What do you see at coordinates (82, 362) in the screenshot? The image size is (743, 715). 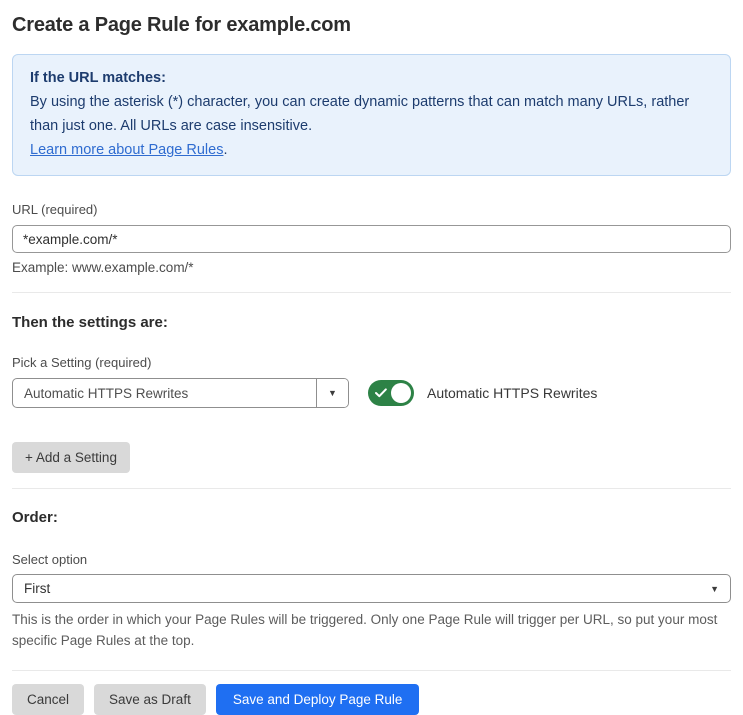 I see `pick-setting-label: Pick a Setting (required)` at bounding box center [82, 362].